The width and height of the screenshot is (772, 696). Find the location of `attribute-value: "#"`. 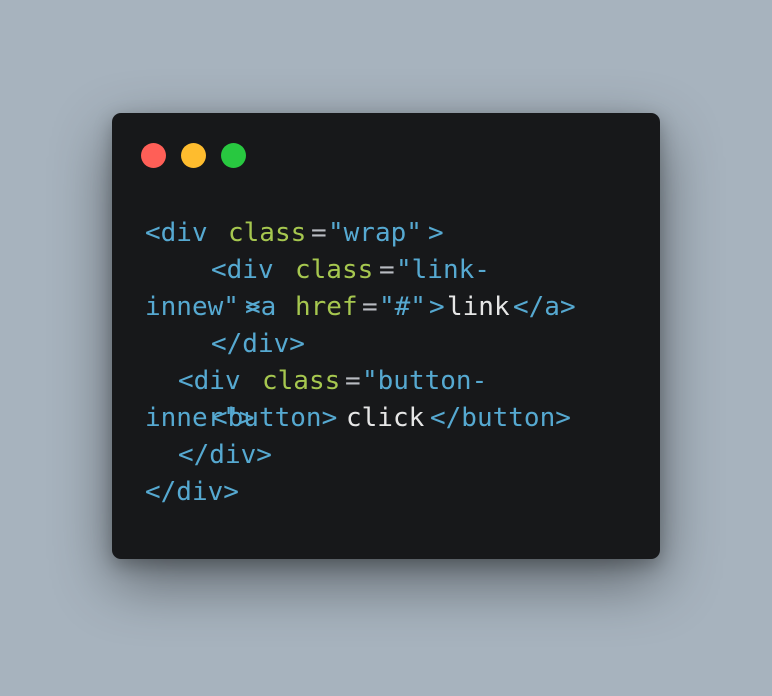

attribute-value: "#" is located at coordinates (402, 307).